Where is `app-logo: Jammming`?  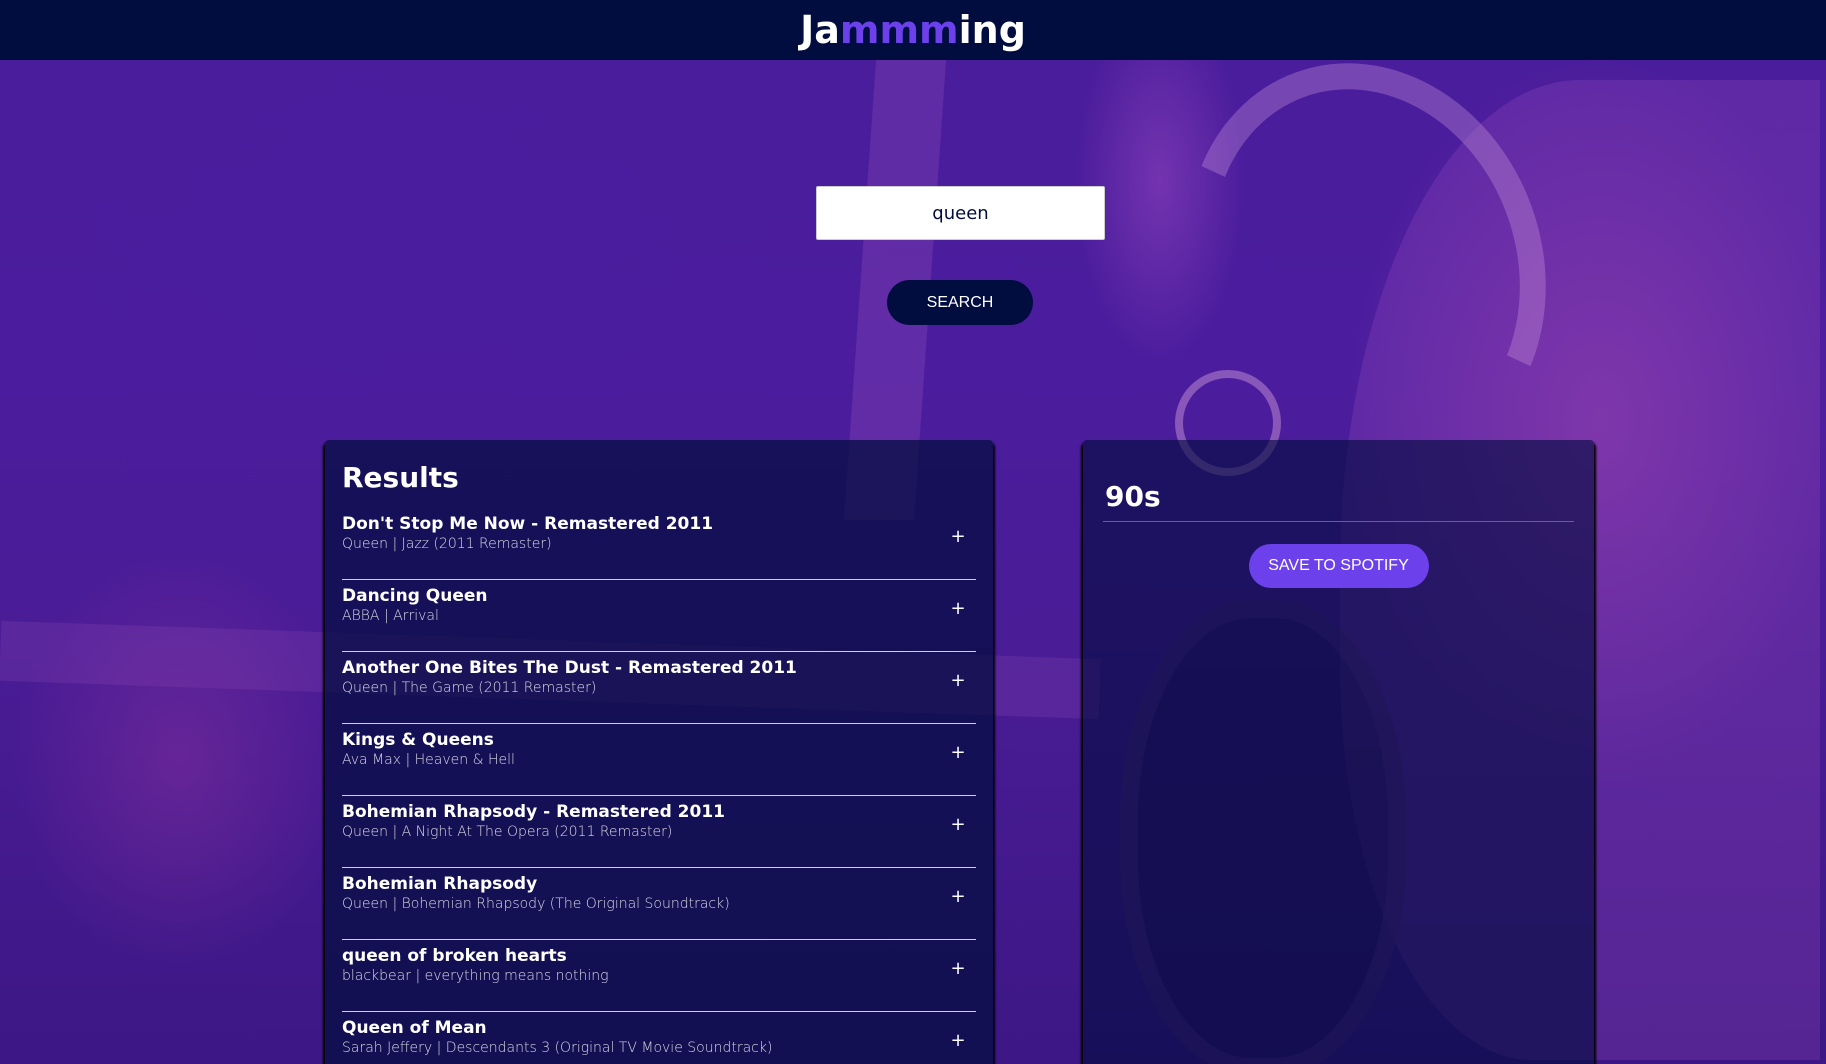 app-logo: Jammming is located at coordinates (913, 30).